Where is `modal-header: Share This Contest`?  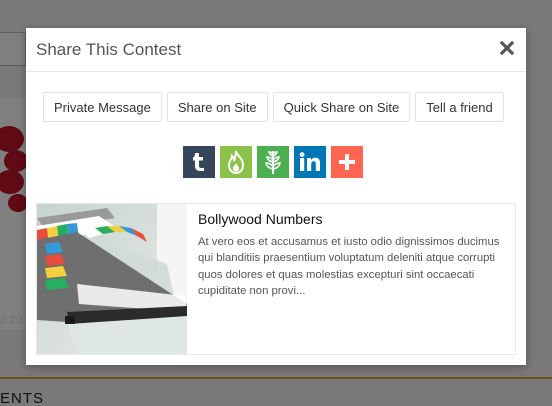 modal-header: Share This Contest is located at coordinates (276, 50).